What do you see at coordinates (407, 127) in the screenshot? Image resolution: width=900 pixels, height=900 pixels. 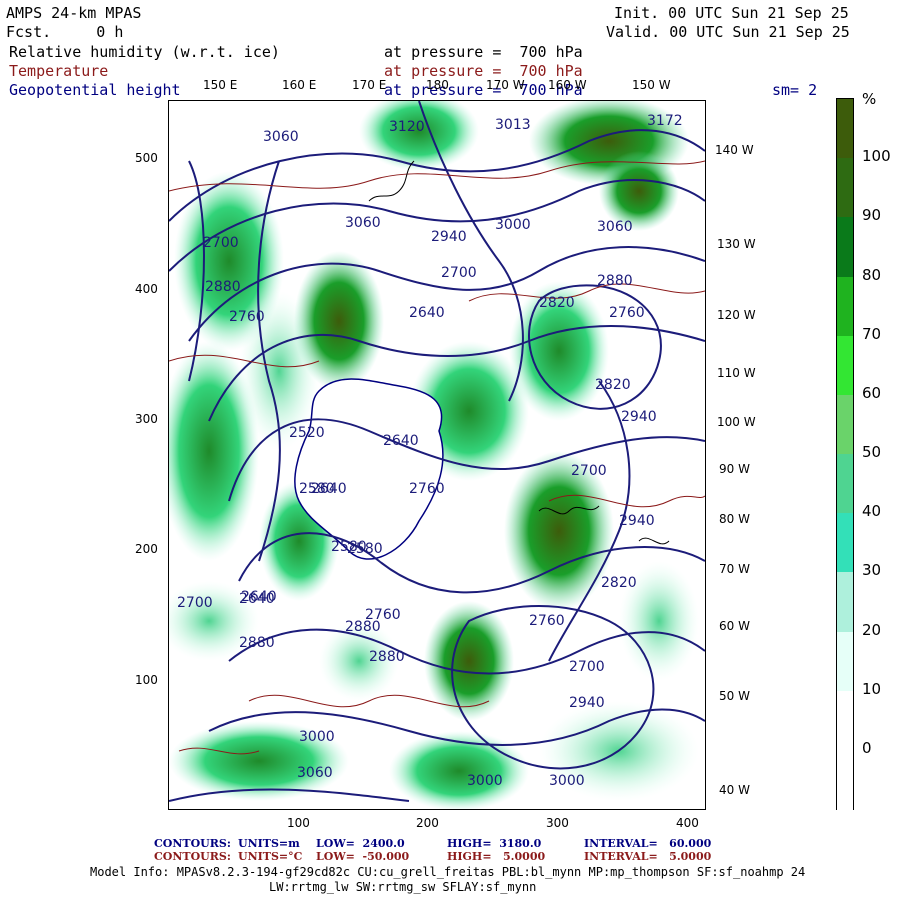 I see `contour-label: 3120` at bounding box center [407, 127].